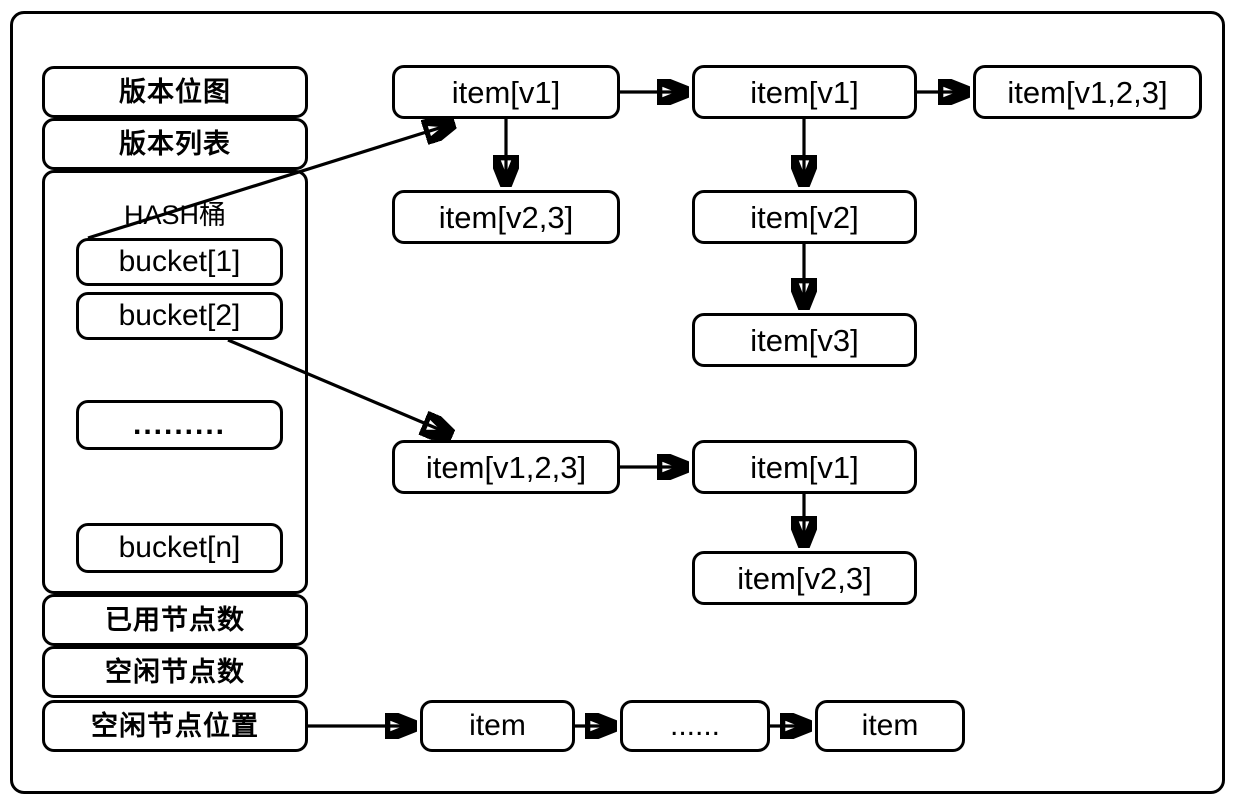 The width and height of the screenshot is (1239, 810). I want to click on item-label: item[v3], so click(804, 340).